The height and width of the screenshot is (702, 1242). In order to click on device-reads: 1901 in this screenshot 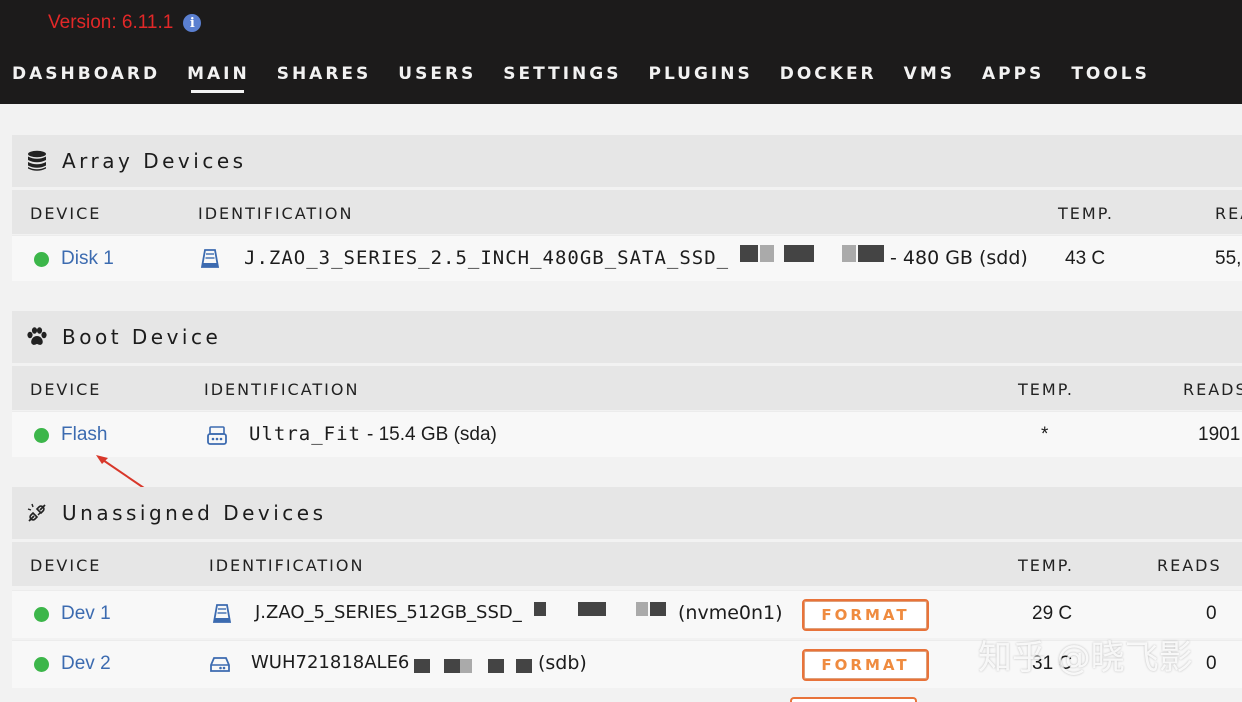, I will do `click(1219, 434)`.